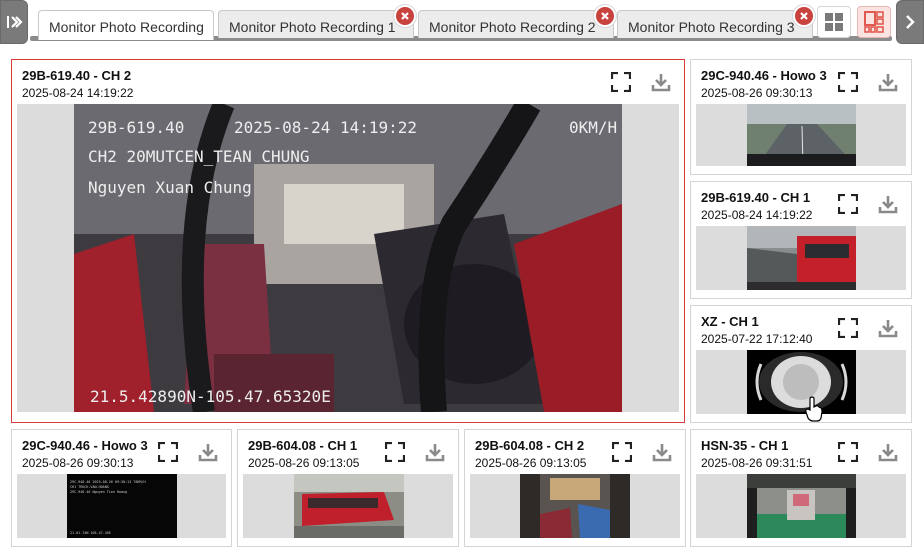 Image resolution: width=924 pixels, height=553 pixels. Describe the element at coordinates (199, 156) in the screenshot. I see `overlay-channel: CH2 20MUTCEN_TEAN CHUNG` at that location.